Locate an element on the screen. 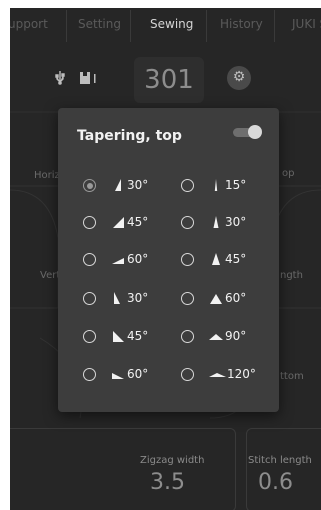  background-label: ttom is located at coordinates (292, 376).